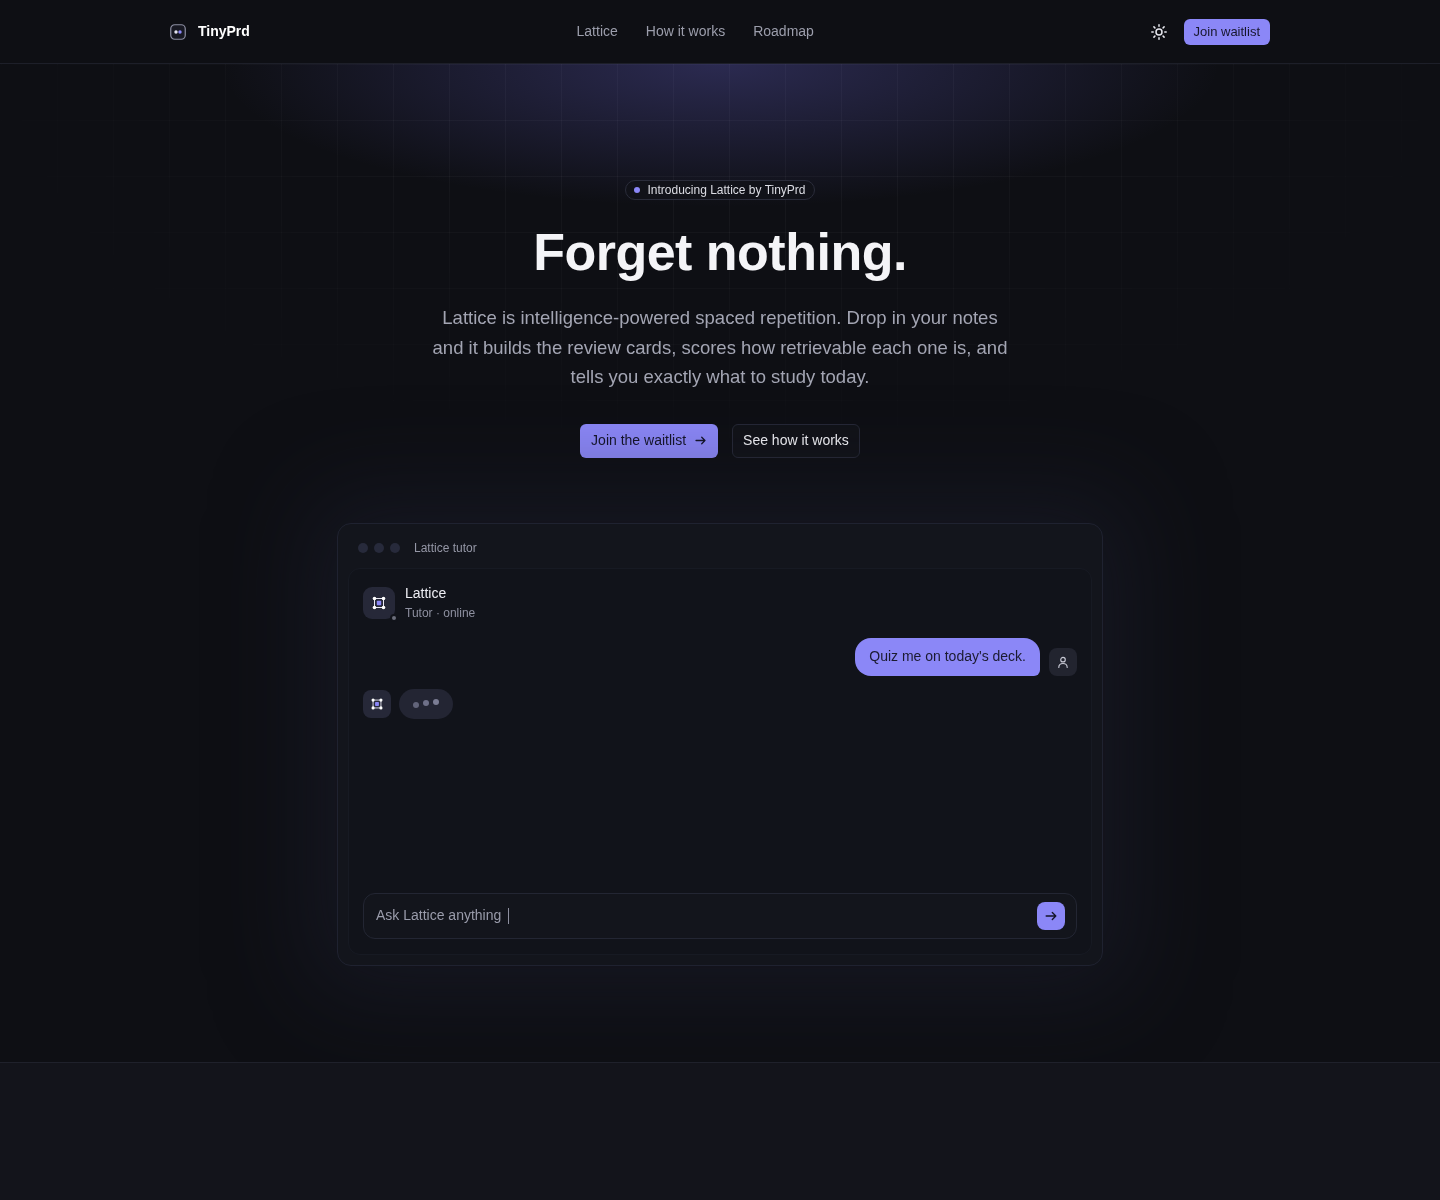 Image resolution: width=1440 pixels, height=1200 pixels. What do you see at coordinates (1051, 915) in the screenshot?
I see `send-button` at bounding box center [1051, 915].